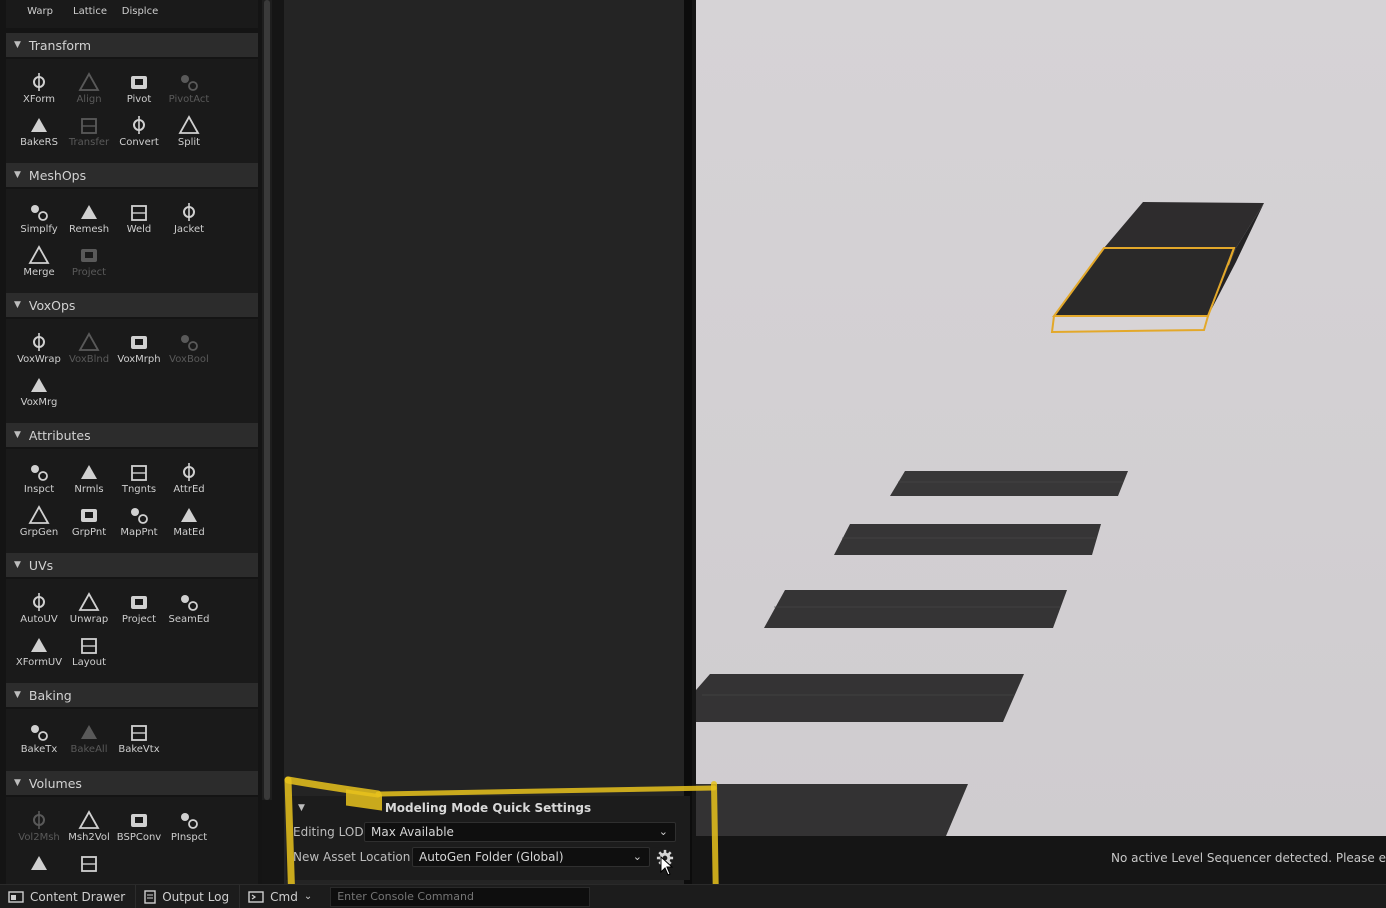 Image resolution: width=1386 pixels, height=908 pixels. Describe the element at coordinates (189, 829) in the screenshot. I see `tool-button: PInspct` at that location.